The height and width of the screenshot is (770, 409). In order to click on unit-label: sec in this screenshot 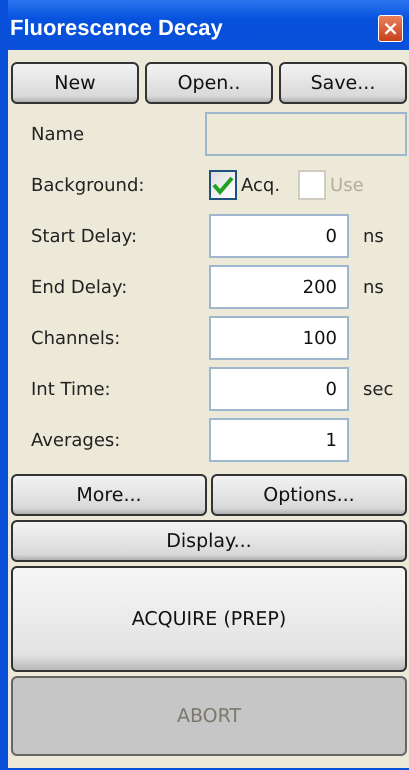, I will do `click(378, 389)`.